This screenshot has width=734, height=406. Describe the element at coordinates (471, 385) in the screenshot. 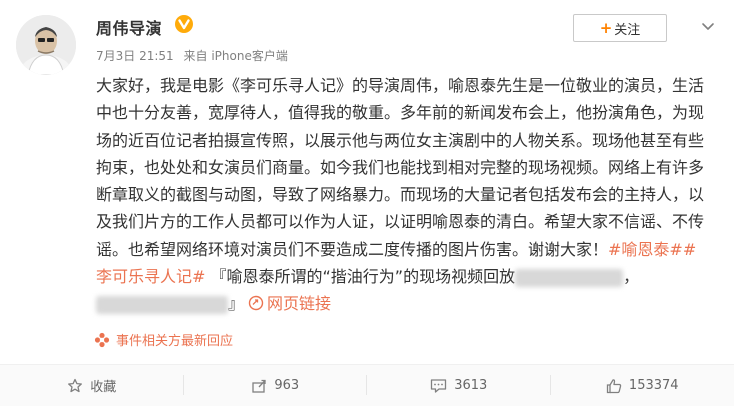

I see `comment-count: 3613` at that location.